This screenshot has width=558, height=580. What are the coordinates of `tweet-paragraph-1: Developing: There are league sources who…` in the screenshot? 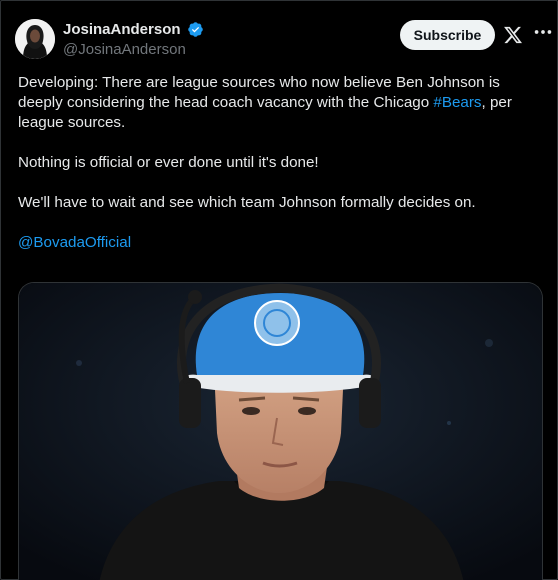 It's located at (280, 103).